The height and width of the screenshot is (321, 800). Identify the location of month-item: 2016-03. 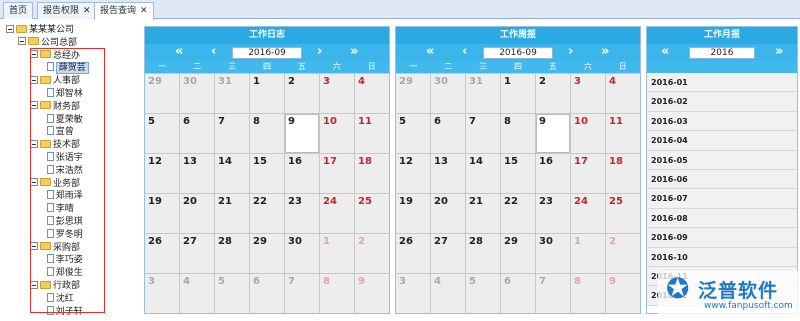
(722, 121).